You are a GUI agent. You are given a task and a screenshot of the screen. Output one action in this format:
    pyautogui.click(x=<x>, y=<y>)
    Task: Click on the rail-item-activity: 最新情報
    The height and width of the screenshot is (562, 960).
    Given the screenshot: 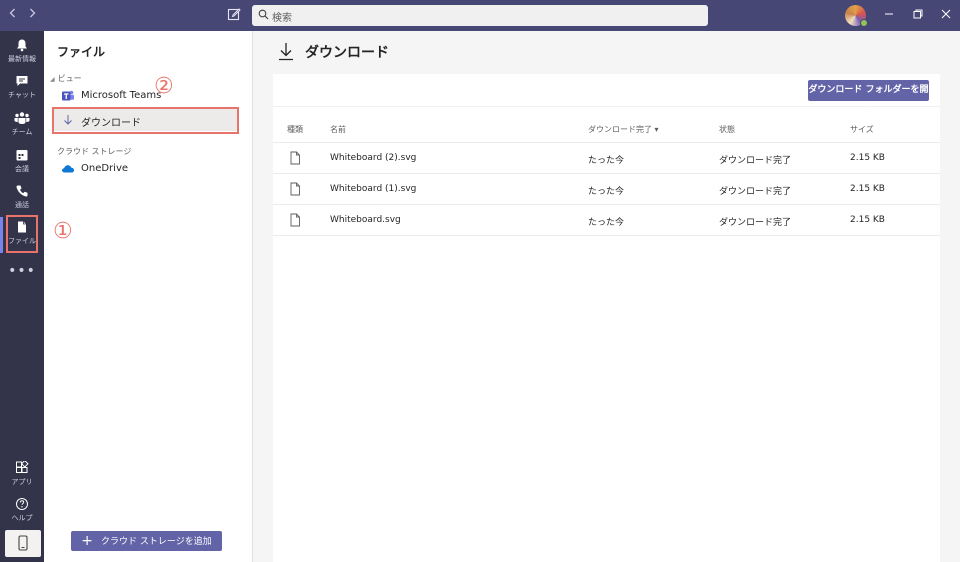 What is the action you would take?
    pyautogui.click(x=22, y=53)
    